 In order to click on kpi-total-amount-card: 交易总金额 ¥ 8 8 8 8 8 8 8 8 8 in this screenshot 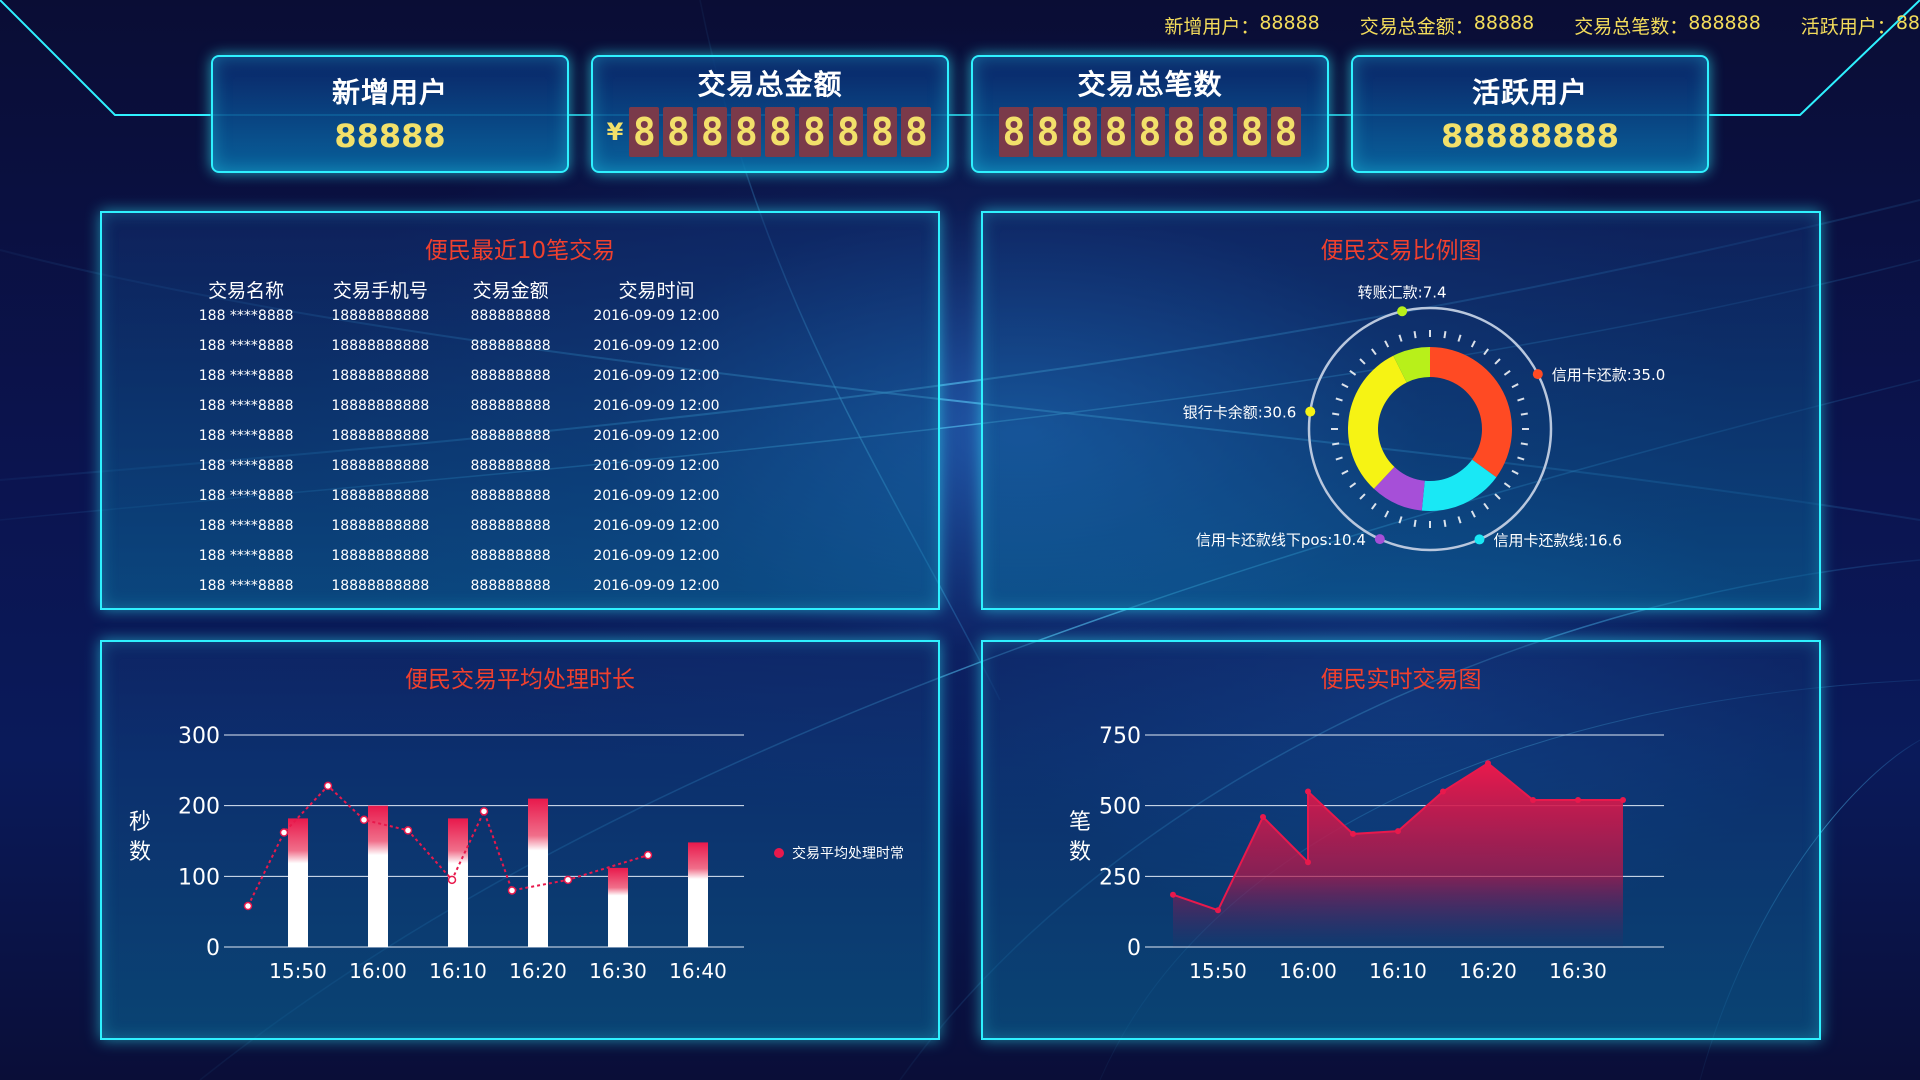, I will do `click(770, 114)`.